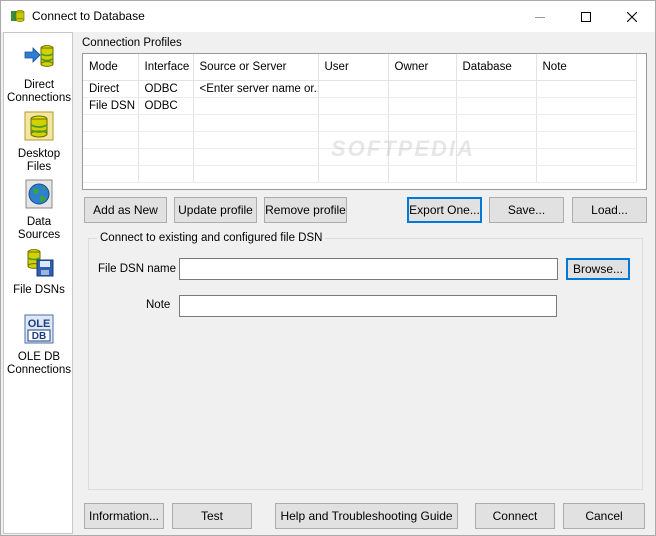  Describe the element at coordinates (39, 210) in the screenshot. I see `sidebar-item-data-sources: Data Sources` at that location.